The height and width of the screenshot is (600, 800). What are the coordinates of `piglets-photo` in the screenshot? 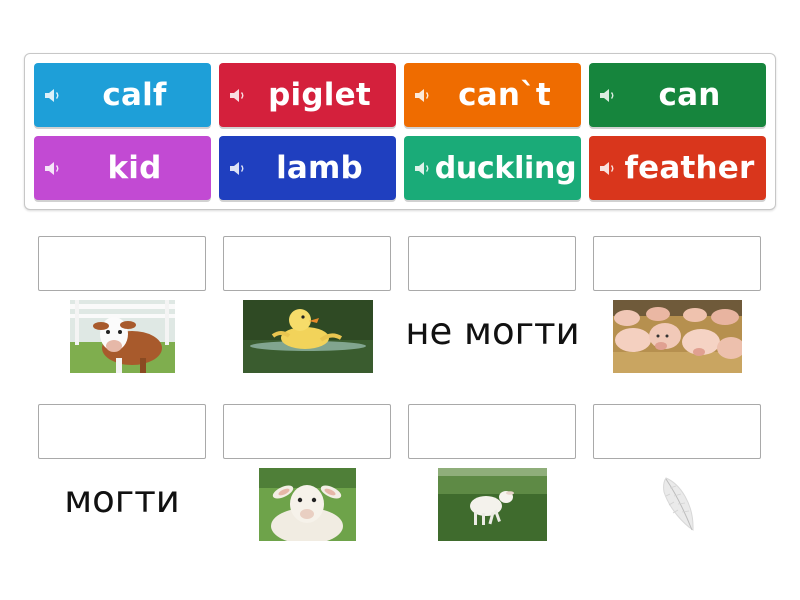 It's located at (677, 336).